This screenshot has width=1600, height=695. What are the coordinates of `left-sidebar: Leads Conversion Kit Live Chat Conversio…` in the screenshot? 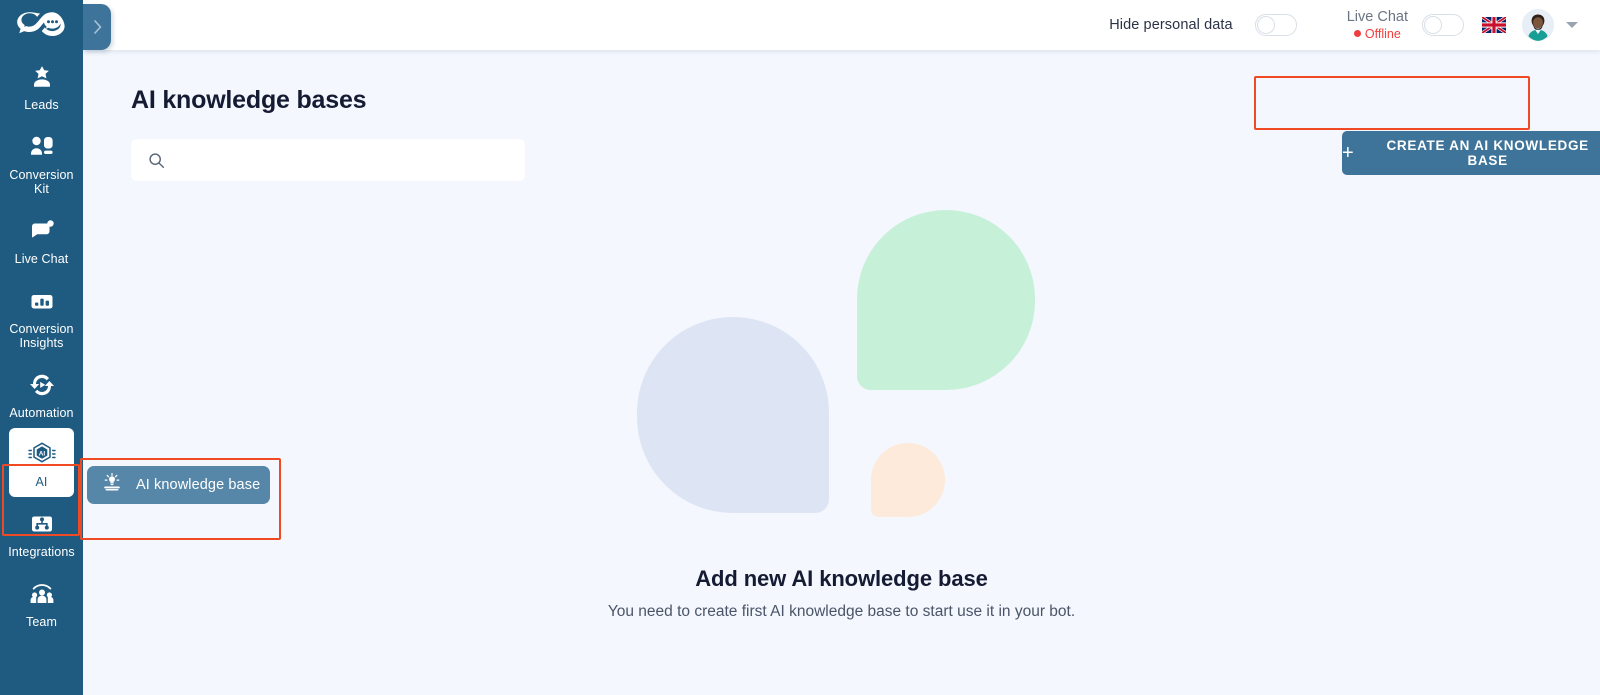 It's located at (41, 347).